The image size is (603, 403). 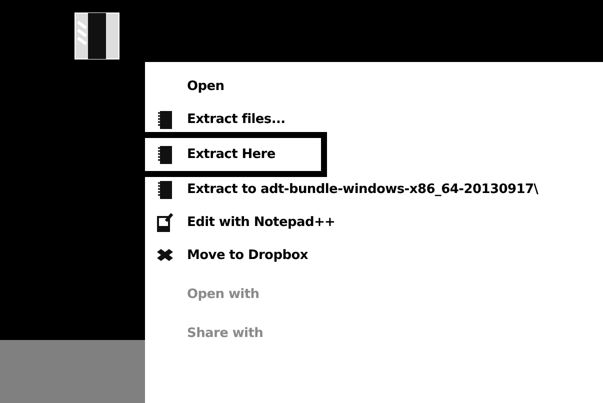 I want to click on menu-item: Extract to adt-bundle-windows-x86_64-20130917\, so click(x=374, y=189).